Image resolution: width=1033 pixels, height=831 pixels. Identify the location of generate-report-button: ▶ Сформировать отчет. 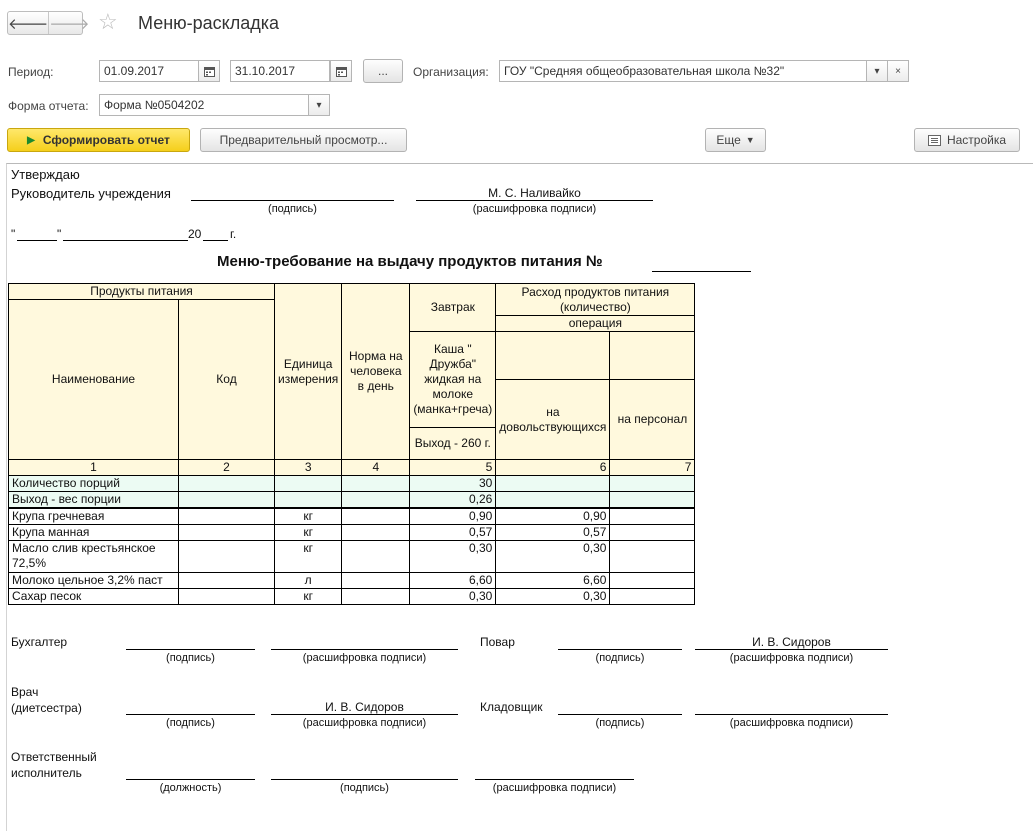
(98, 140).